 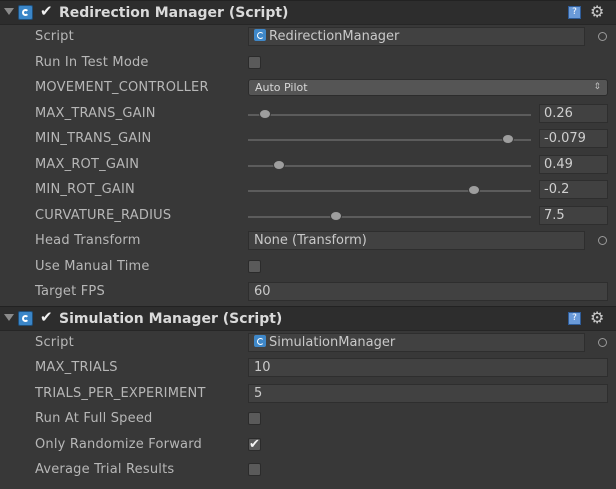 I want to click on field-label: MAX_TRANS_GAIN, so click(x=95, y=113).